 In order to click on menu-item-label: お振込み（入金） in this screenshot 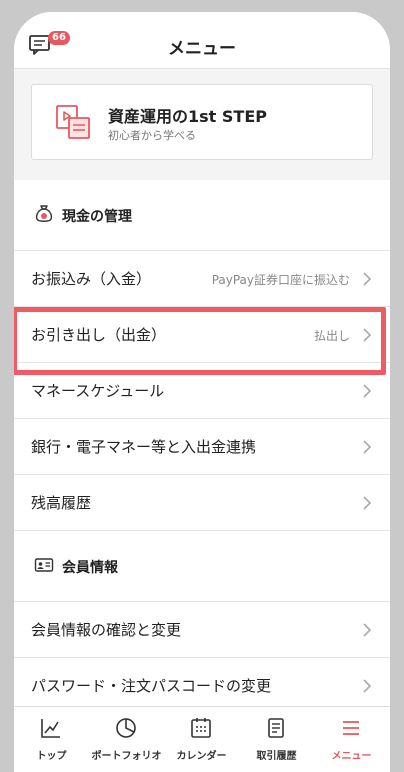, I will do `click(91, 279)`.